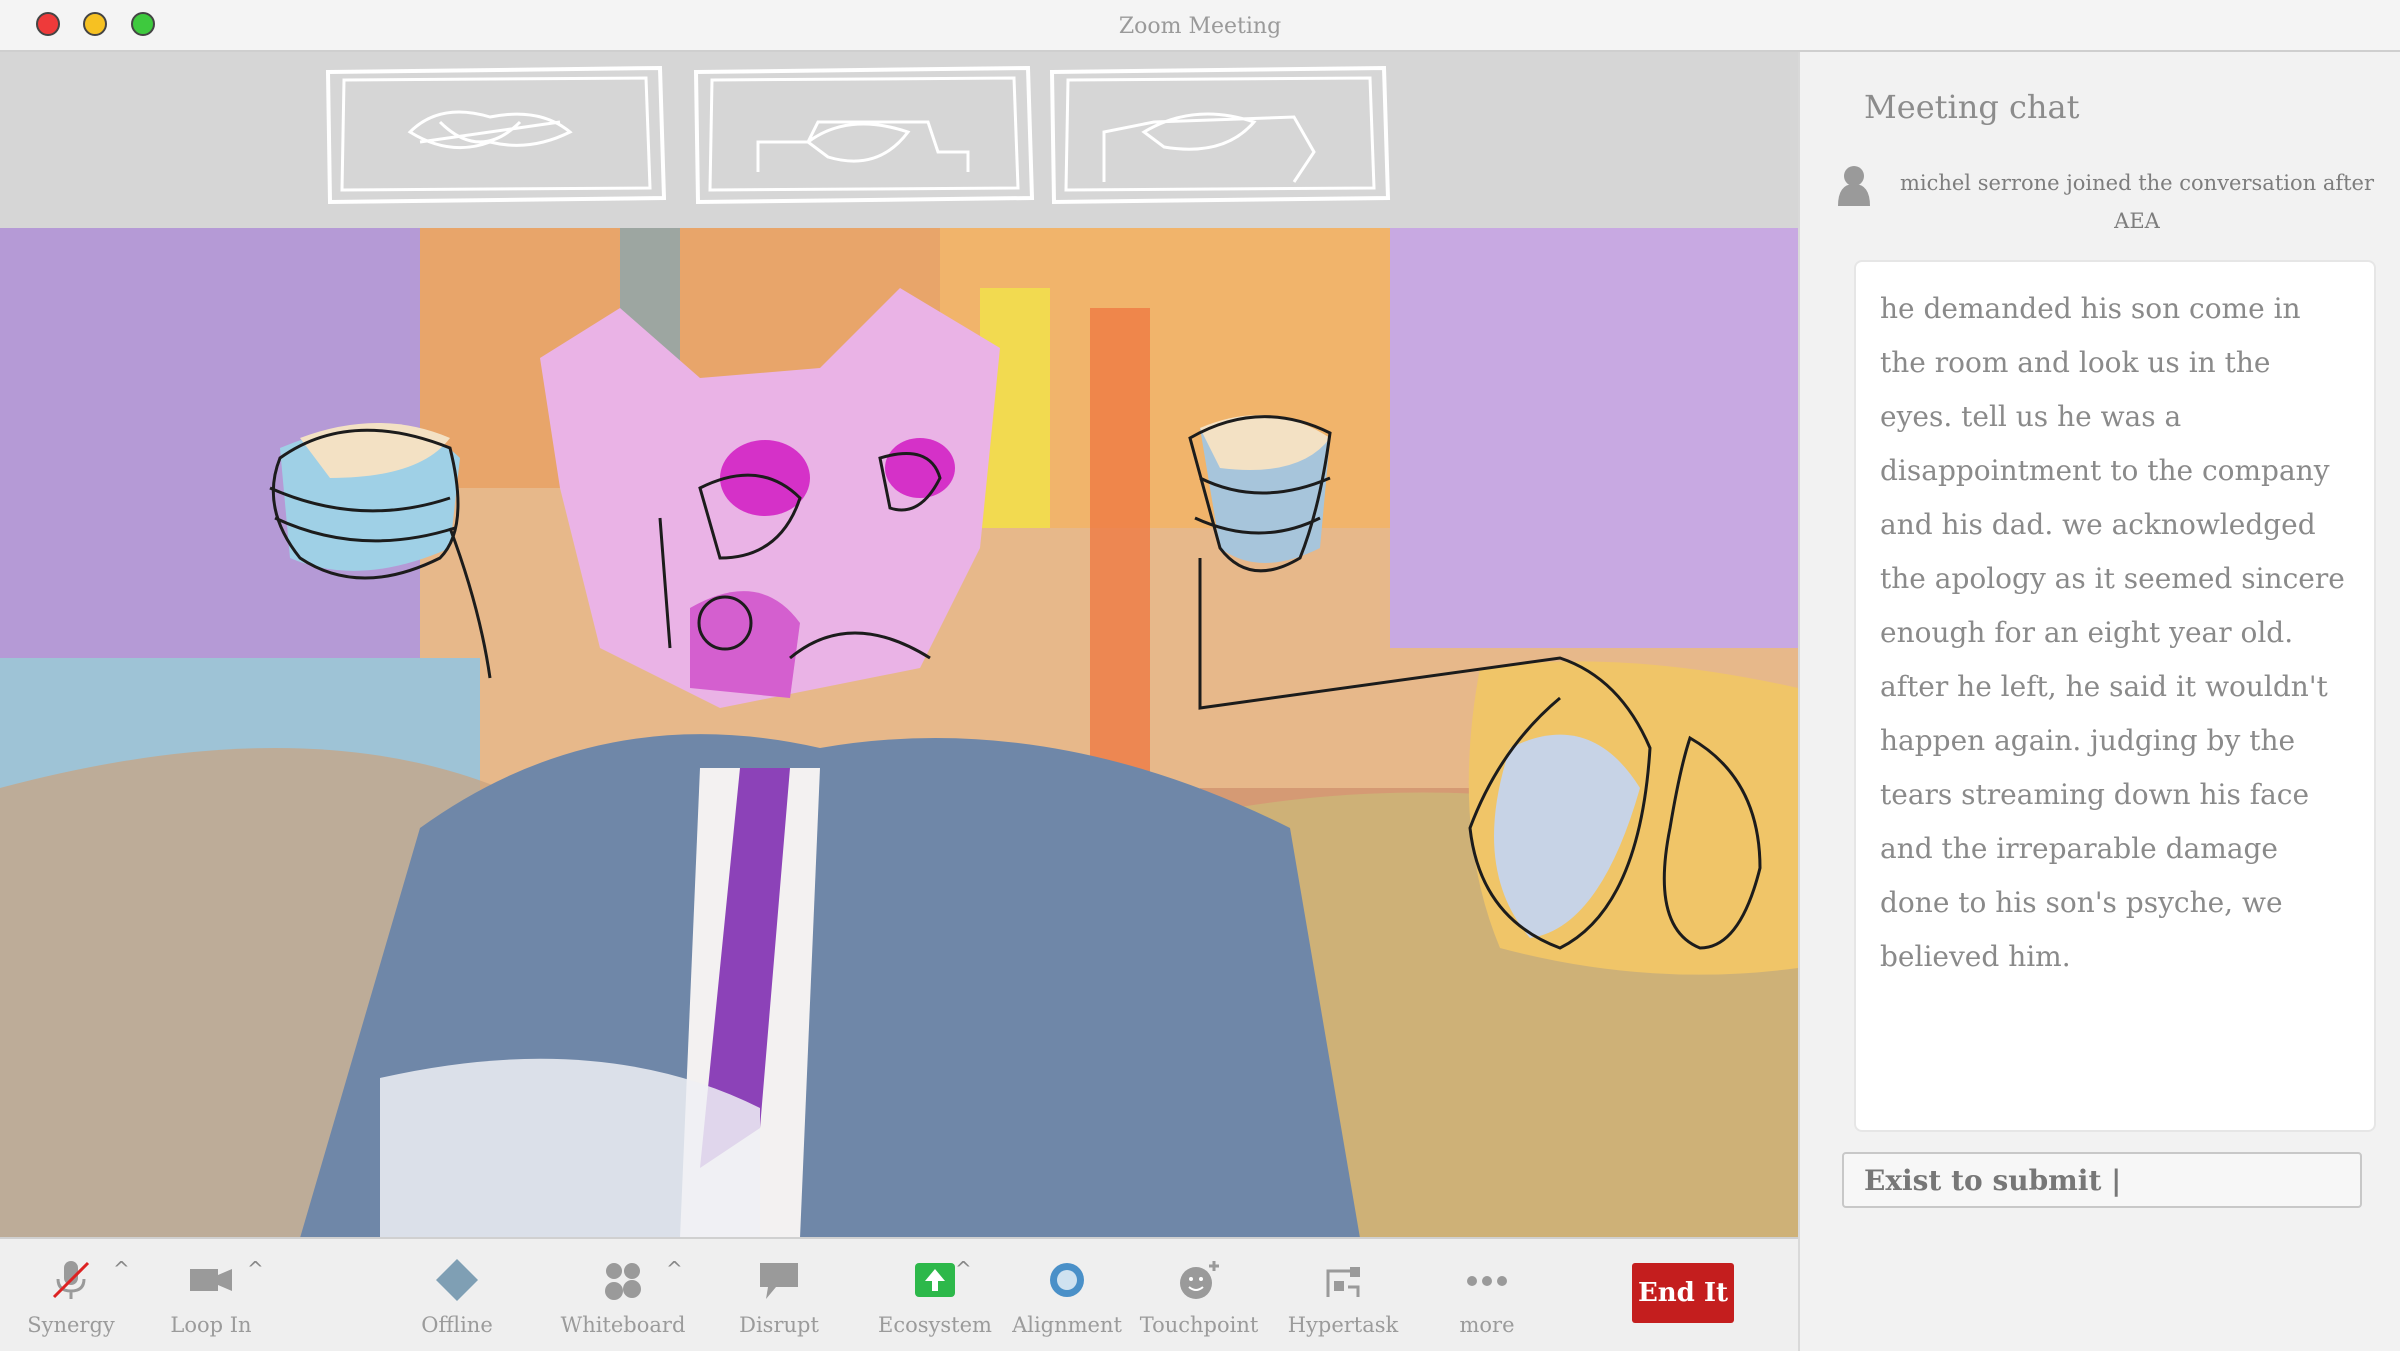  I want to click on synergy-label: Synergy, so click(71, 1325).